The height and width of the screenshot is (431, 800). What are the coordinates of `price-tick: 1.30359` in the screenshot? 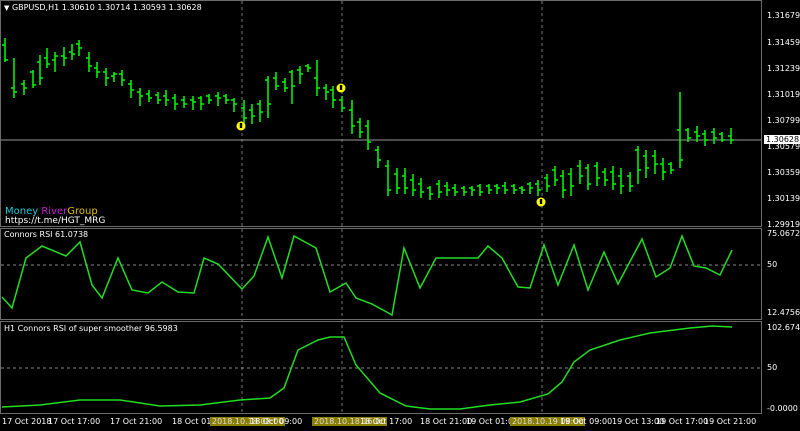 It's located at (783, 172).